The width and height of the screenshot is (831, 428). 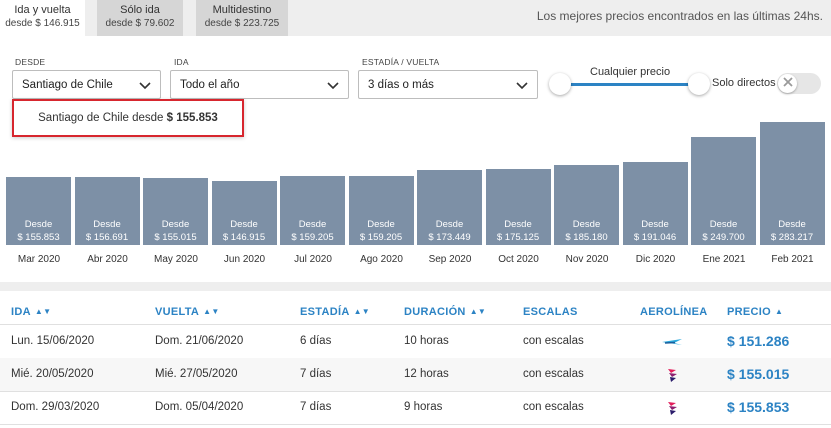 I want to click on chart-bar: Desde $ 173.449, so click(x=449, y=207).